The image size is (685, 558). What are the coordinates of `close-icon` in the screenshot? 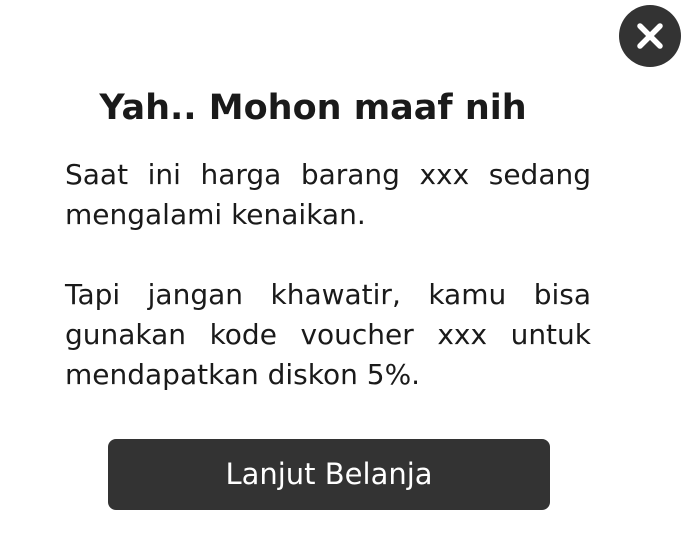 It's located at (650, 36).